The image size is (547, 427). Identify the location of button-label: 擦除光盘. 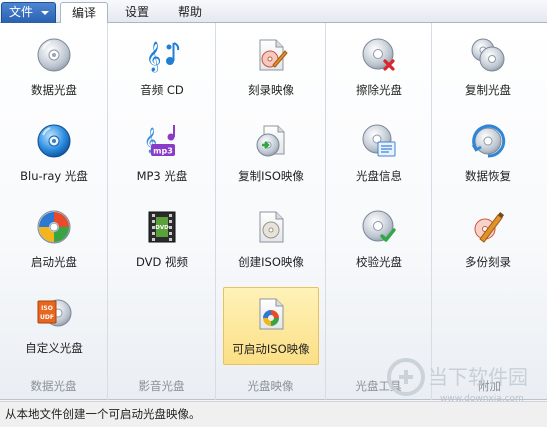
(379, 90).